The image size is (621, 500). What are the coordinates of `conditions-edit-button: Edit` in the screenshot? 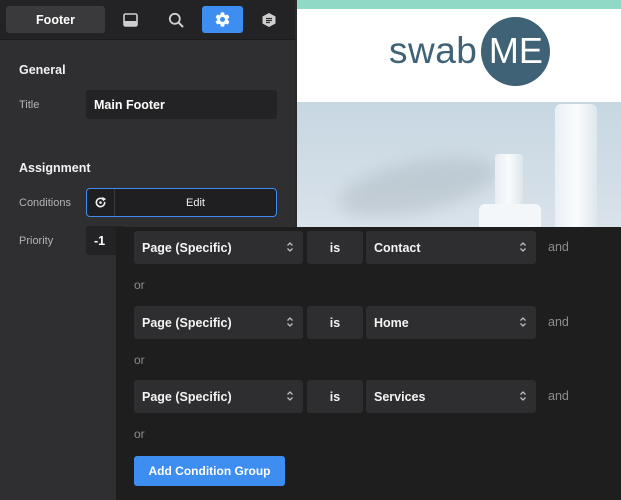 It's located at (195, 202).